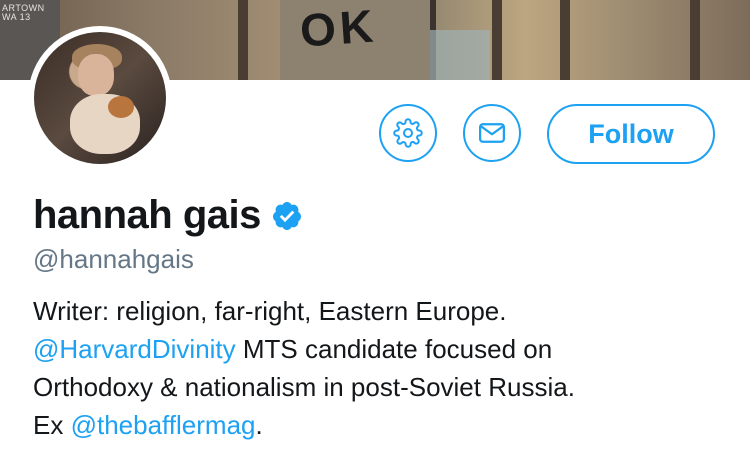  Describe the element at coordinates (96, 75) in the screenshot. I see `avatar-face` at that location.